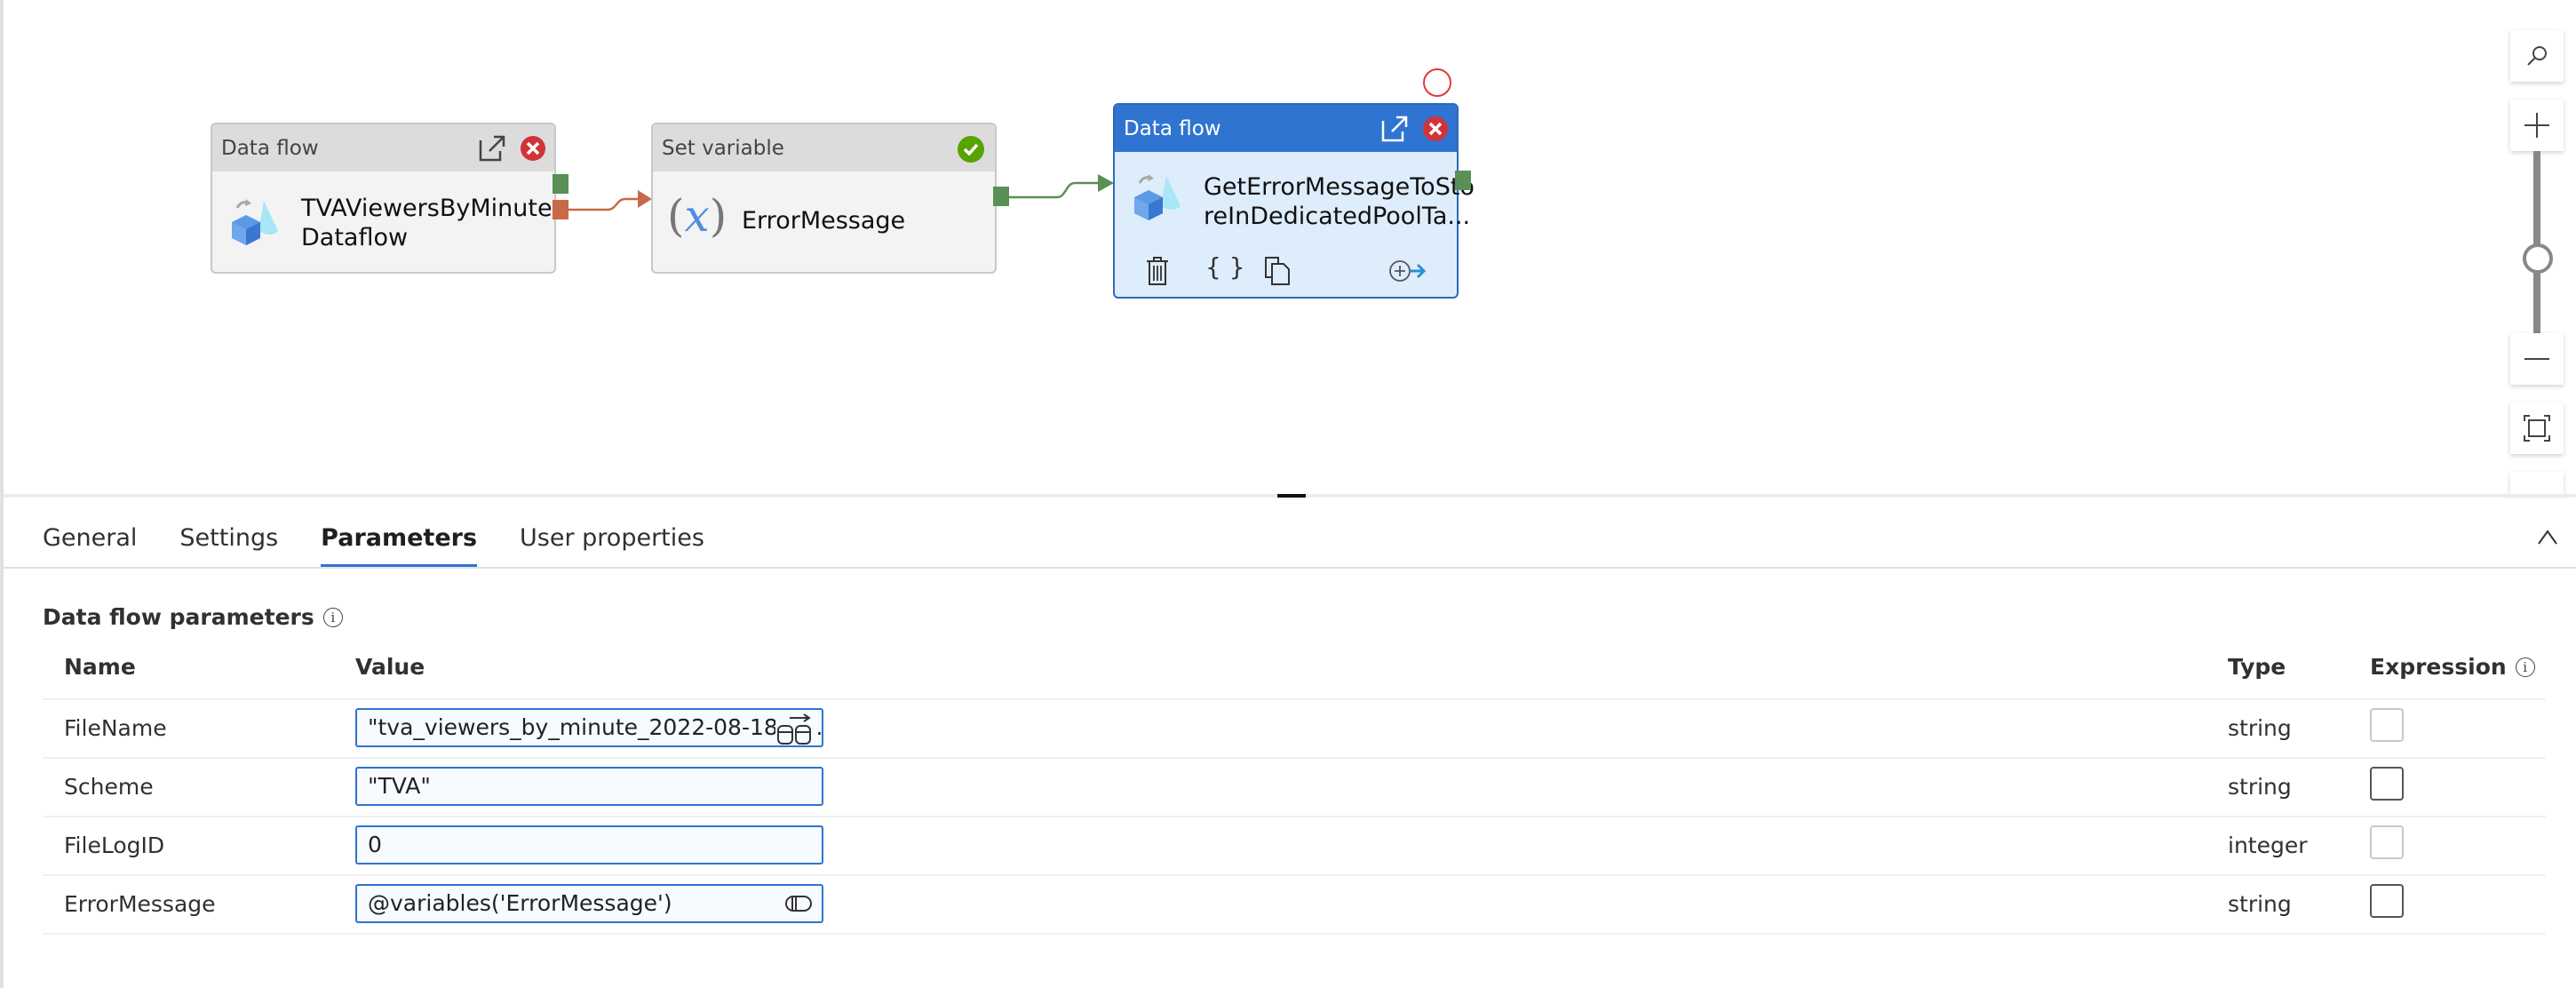 The width and height of the screenshot is (2576, 988). What do you see at coordinates (399, 545) in the screenshot?
I see `tab-parameters: Parameters` at bounding box center [399, 545].